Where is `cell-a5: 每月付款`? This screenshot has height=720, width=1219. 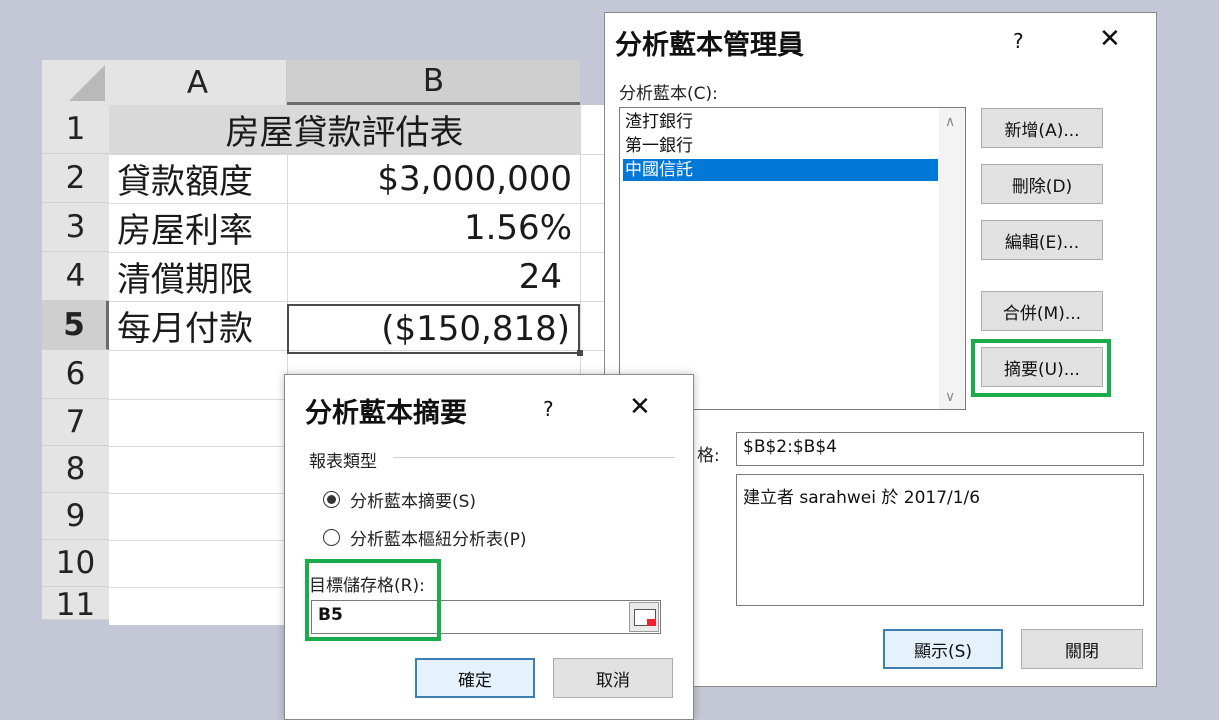
cell-a5: 每月付款 is located at coordinates (198, 325).